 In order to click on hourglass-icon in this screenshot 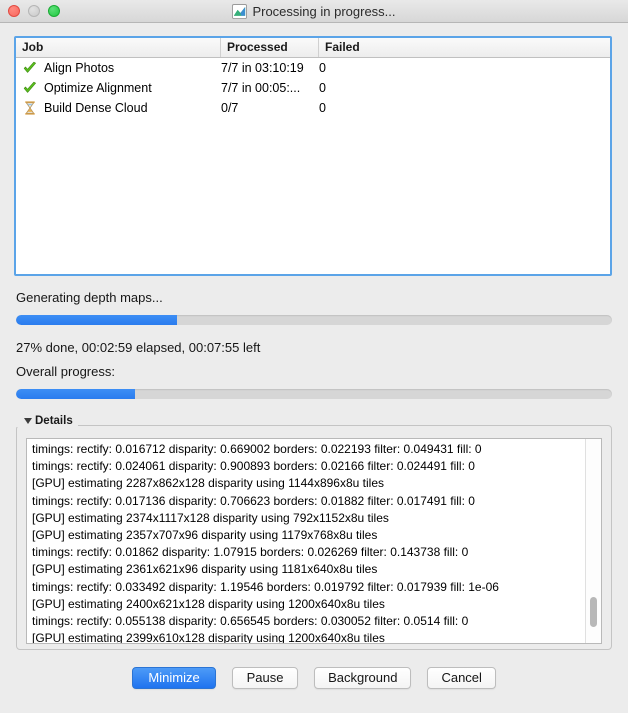, I will do `click(30, 108)`.